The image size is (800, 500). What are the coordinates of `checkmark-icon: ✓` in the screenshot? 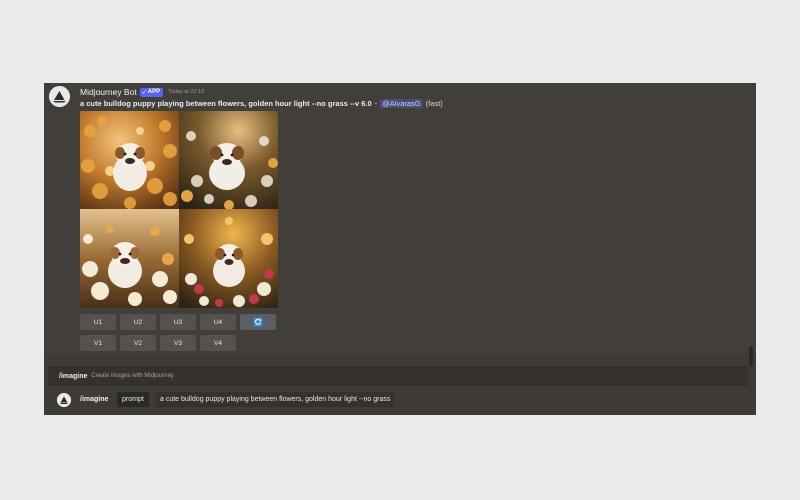 It's located at (144, 92).